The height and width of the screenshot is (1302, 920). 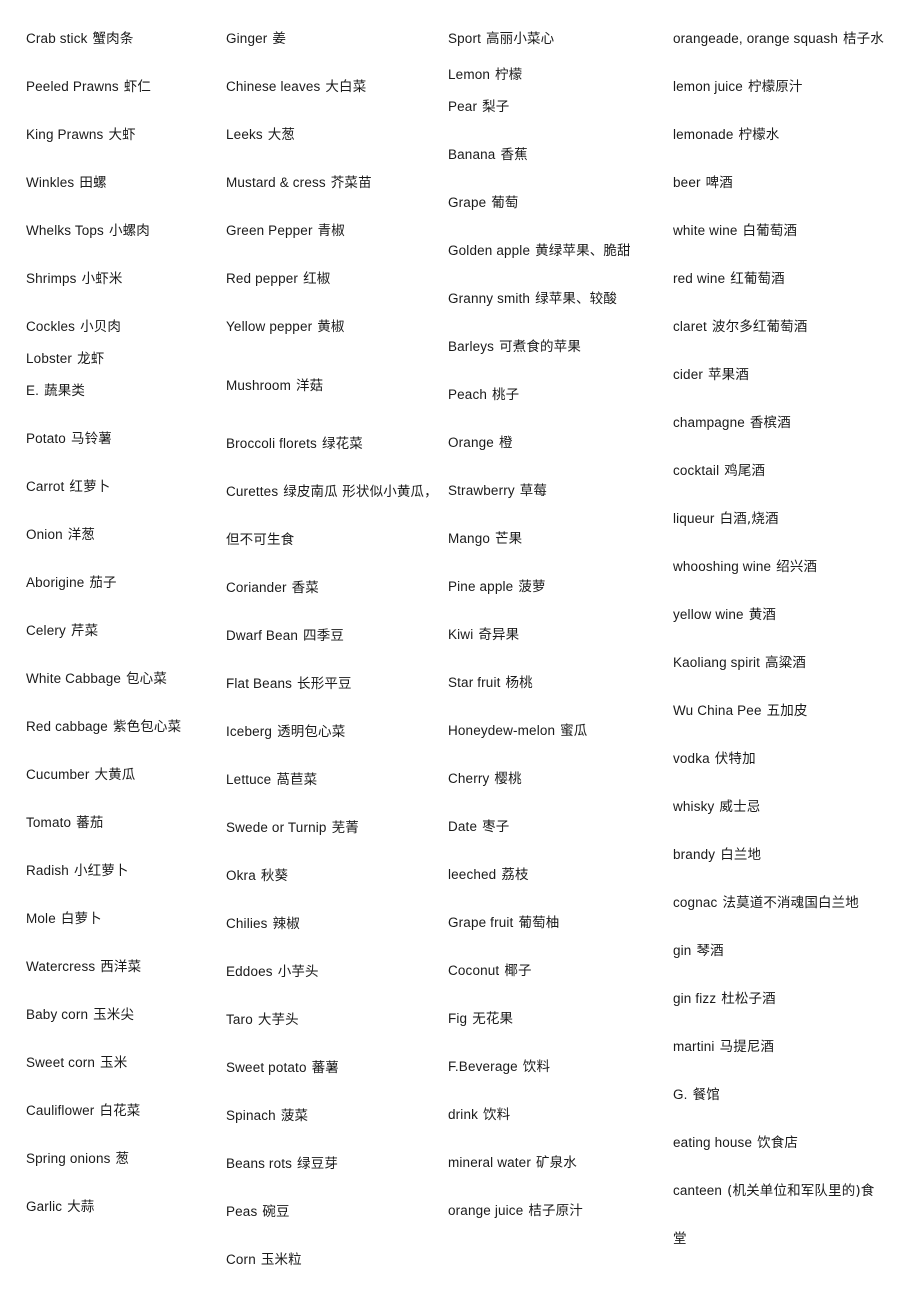 I want to click on entry-term-chinese: 西洋菜, so click(x=121, y=967).